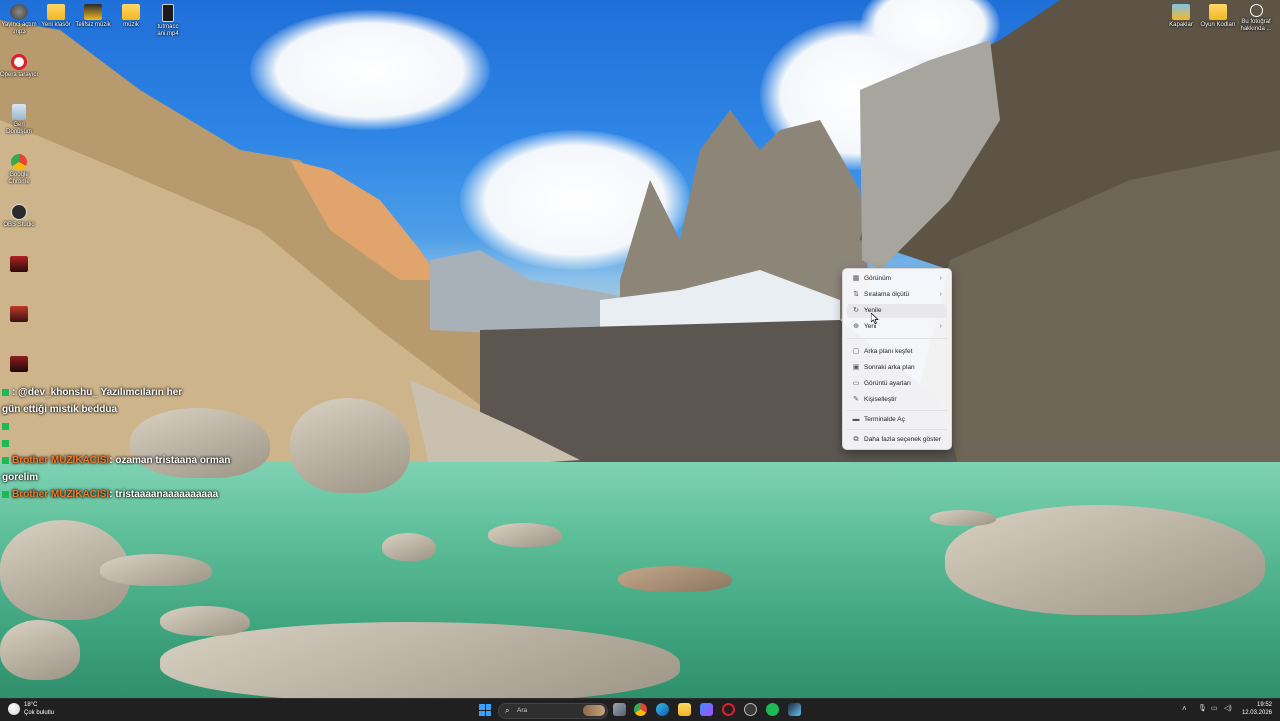 The height and width of the screenshot is (721, 1280). What do you see at coordinates (897, 352) in the screenshot?
I see `menu-item-explore-background: ▢ Arka planı keşfet` at bounding box center [897, 352].